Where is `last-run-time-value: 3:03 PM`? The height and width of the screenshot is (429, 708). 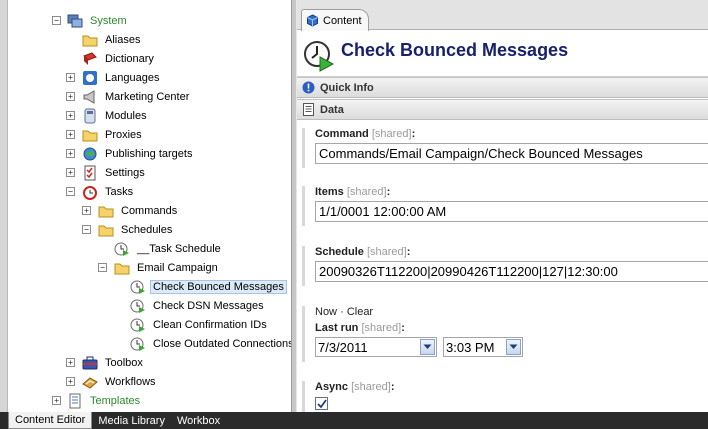 last-run-time-value: 3:03 PM is located at coordinates (470, 347).